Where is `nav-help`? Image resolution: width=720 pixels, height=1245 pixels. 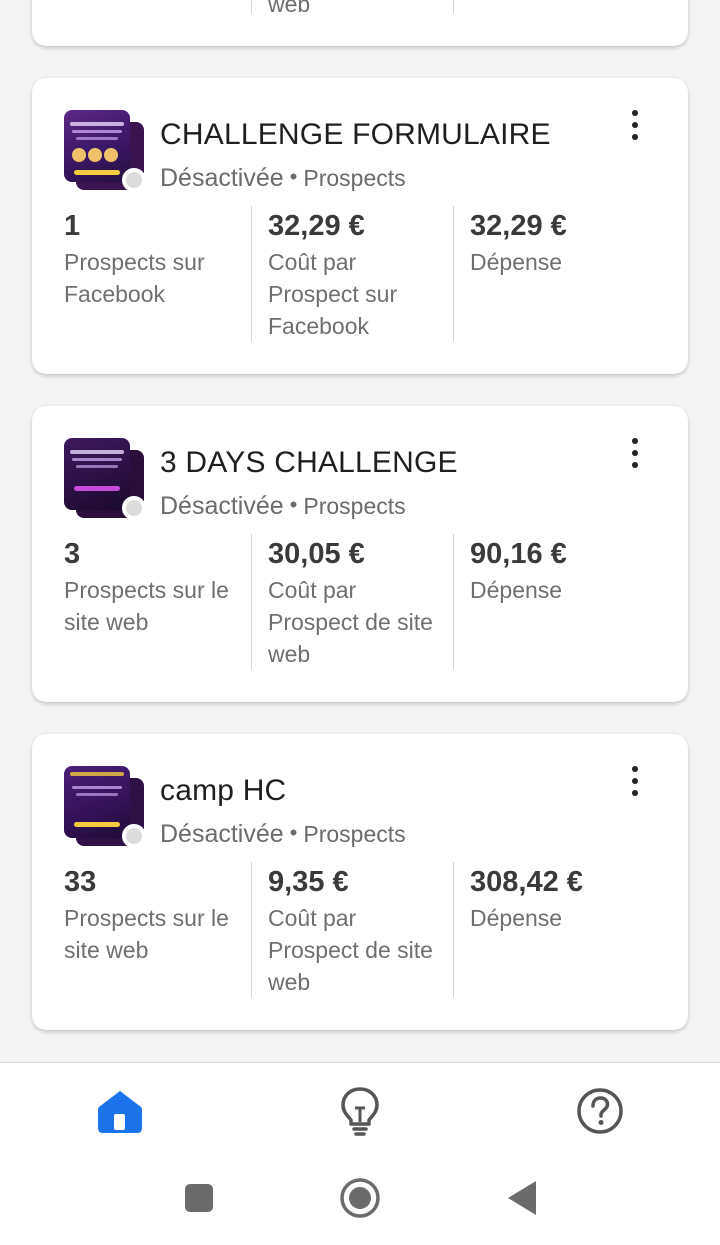 nav-help is located at coordinates (600, 1111).